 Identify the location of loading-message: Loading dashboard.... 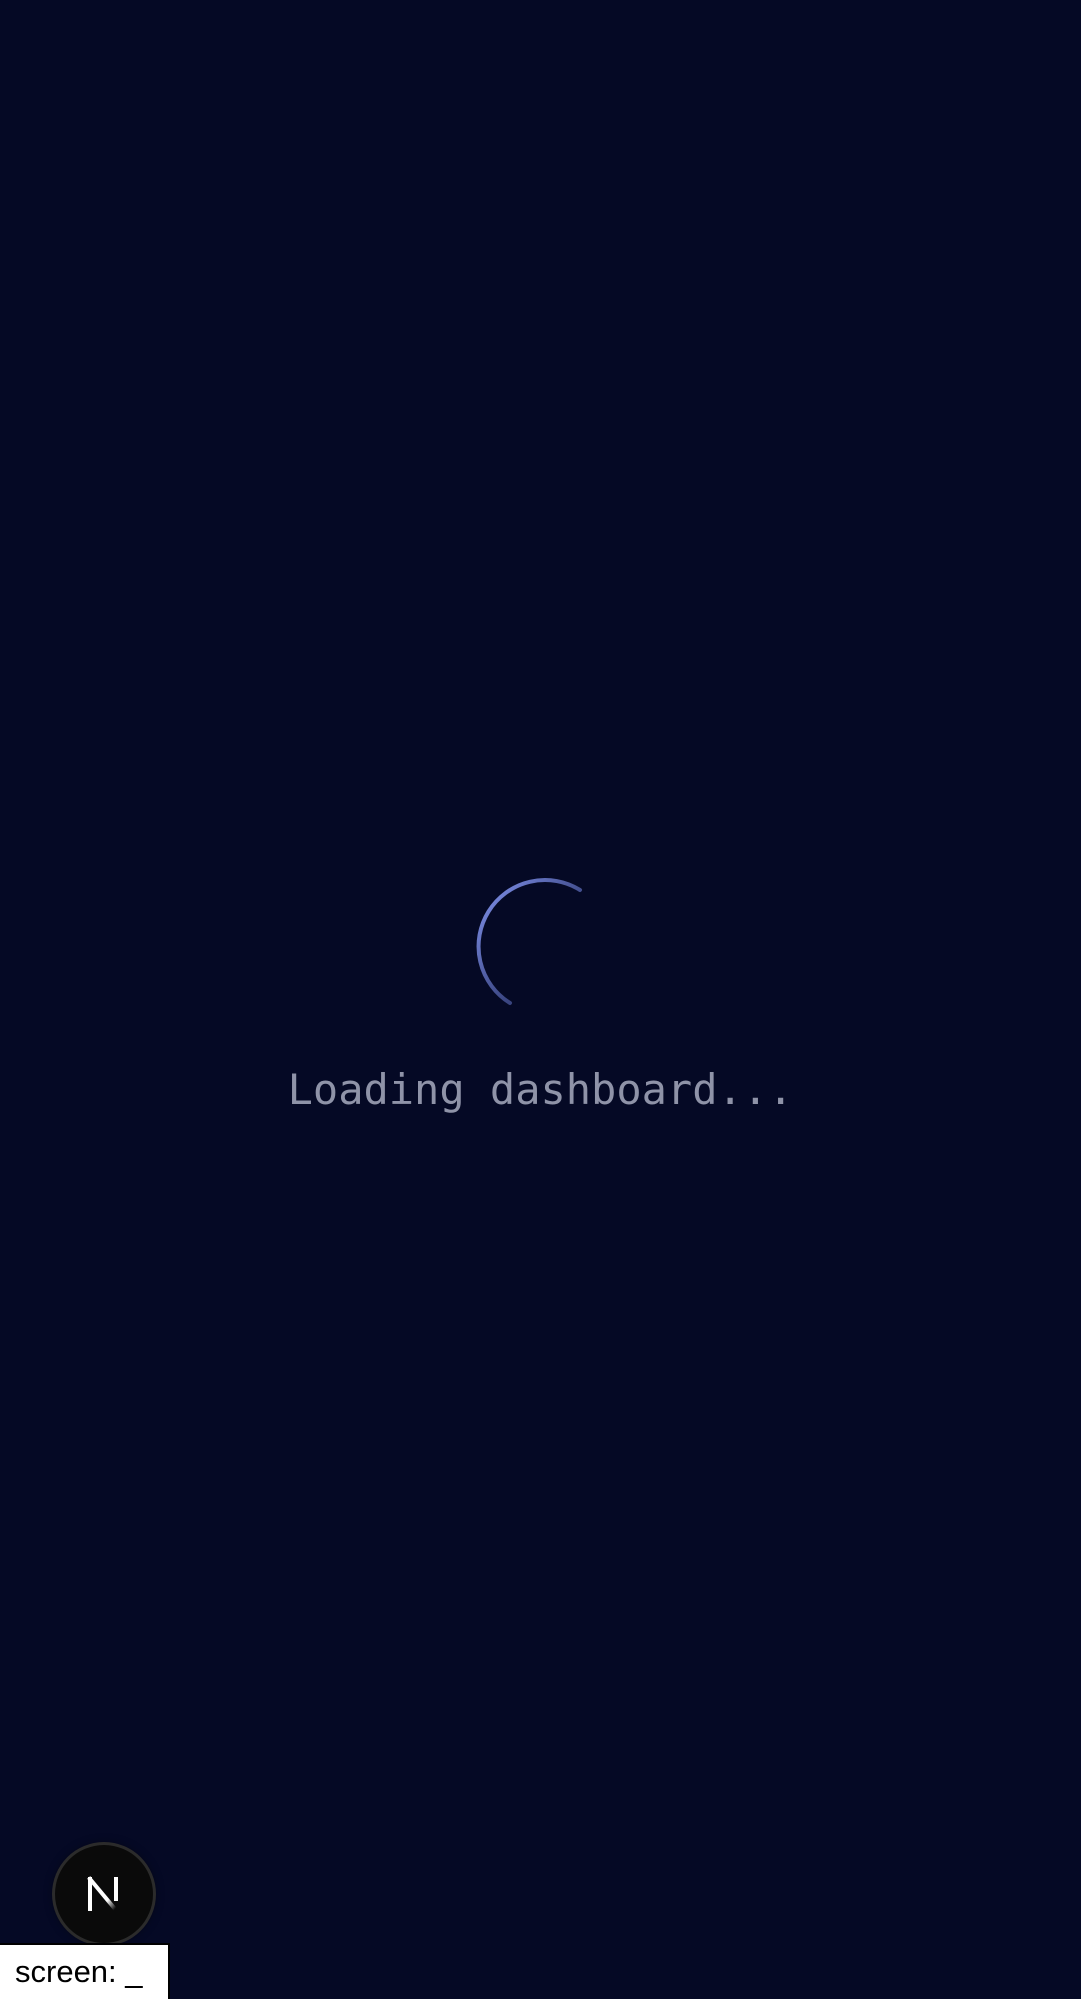
(540, 1089).